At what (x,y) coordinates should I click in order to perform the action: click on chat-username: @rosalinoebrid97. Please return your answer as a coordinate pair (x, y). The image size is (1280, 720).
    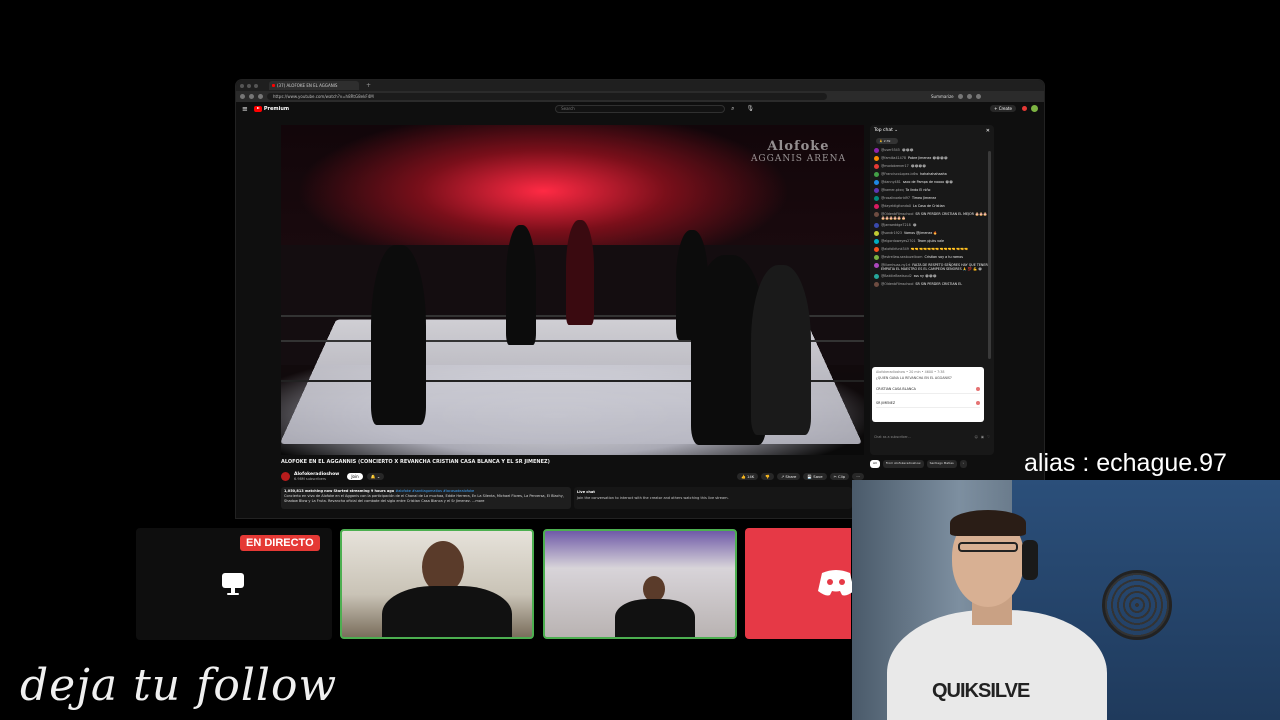
    Looking at the image, I should click on (895, 197).